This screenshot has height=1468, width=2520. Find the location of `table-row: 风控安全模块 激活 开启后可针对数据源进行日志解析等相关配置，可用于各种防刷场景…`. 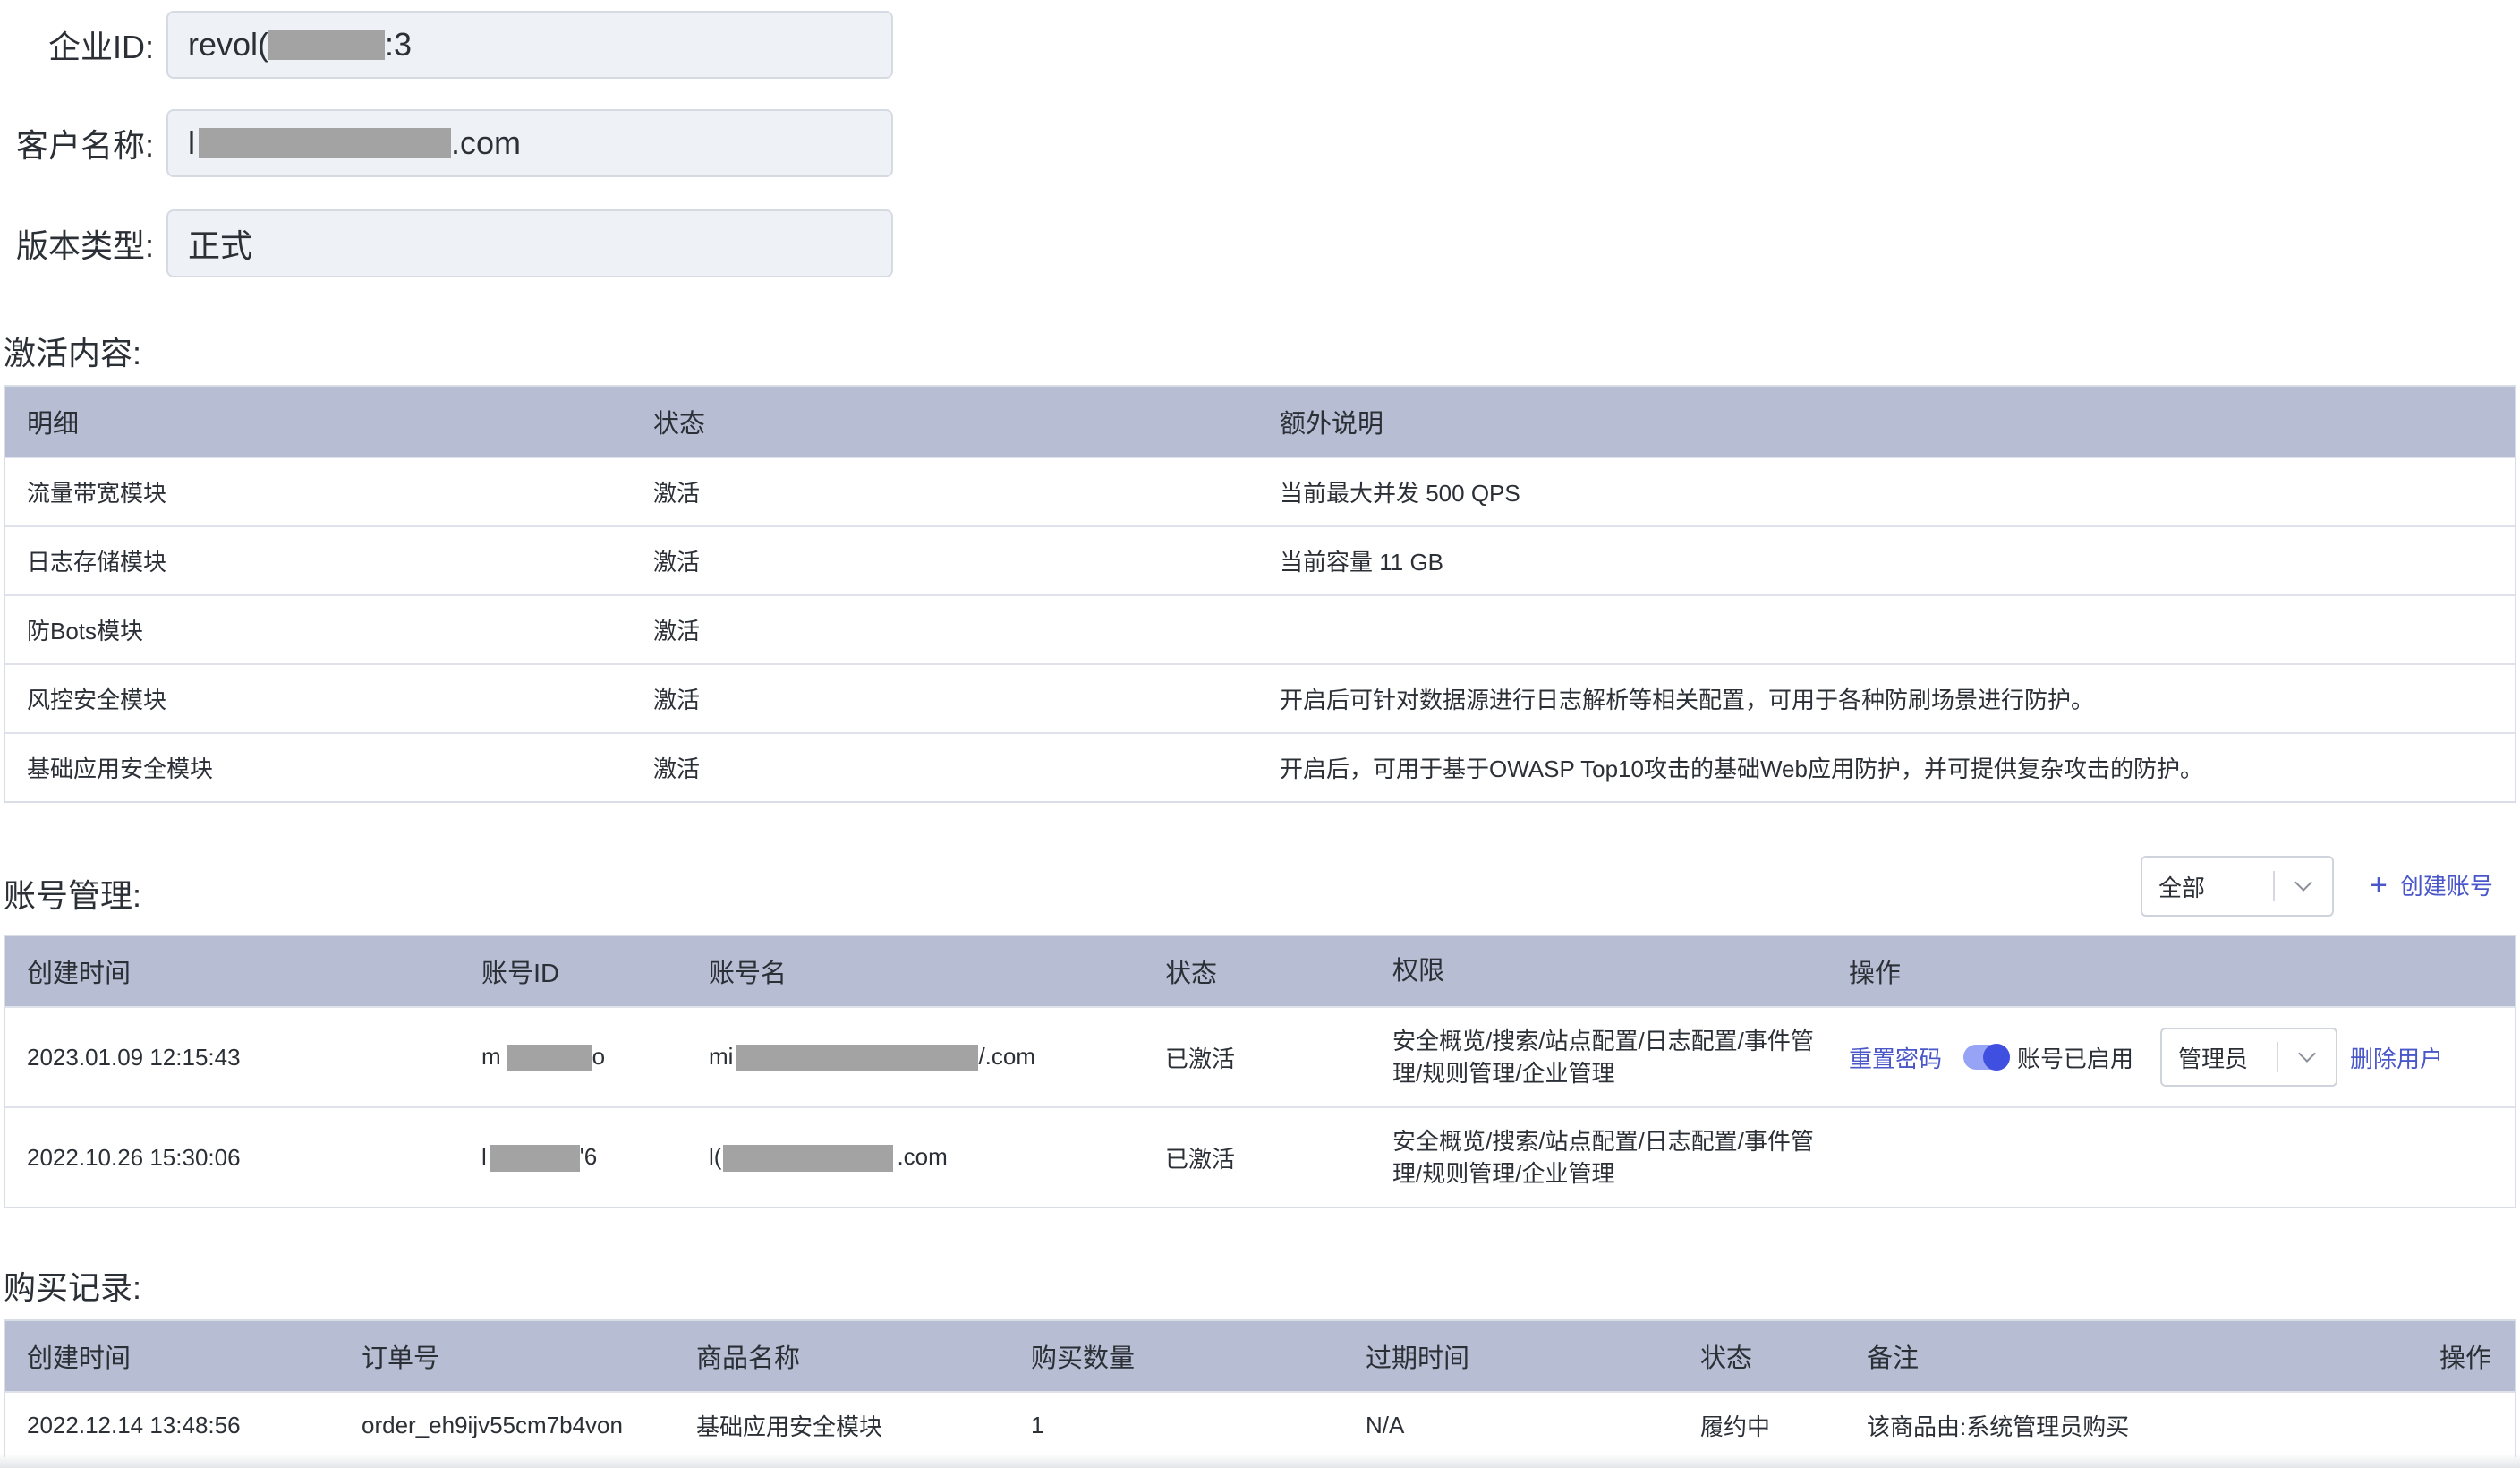

table-row: 风控安全模块 激活 开启后可针对数据源进行日志解析等相关配置，可用于各种防刷场景… is located at coordinates (1260, 698).